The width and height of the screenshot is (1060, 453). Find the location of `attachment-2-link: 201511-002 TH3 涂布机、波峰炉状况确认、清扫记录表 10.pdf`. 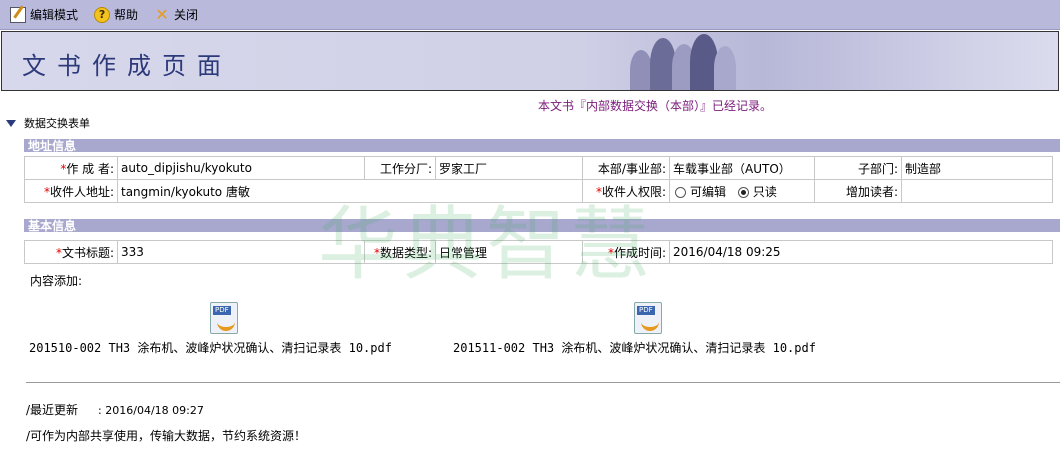

attachment-2-link: 201511-002 TH3 涂布机、波峰炉状况确认、清扫记录表 10.pdf is located at coordinates (634, 347).